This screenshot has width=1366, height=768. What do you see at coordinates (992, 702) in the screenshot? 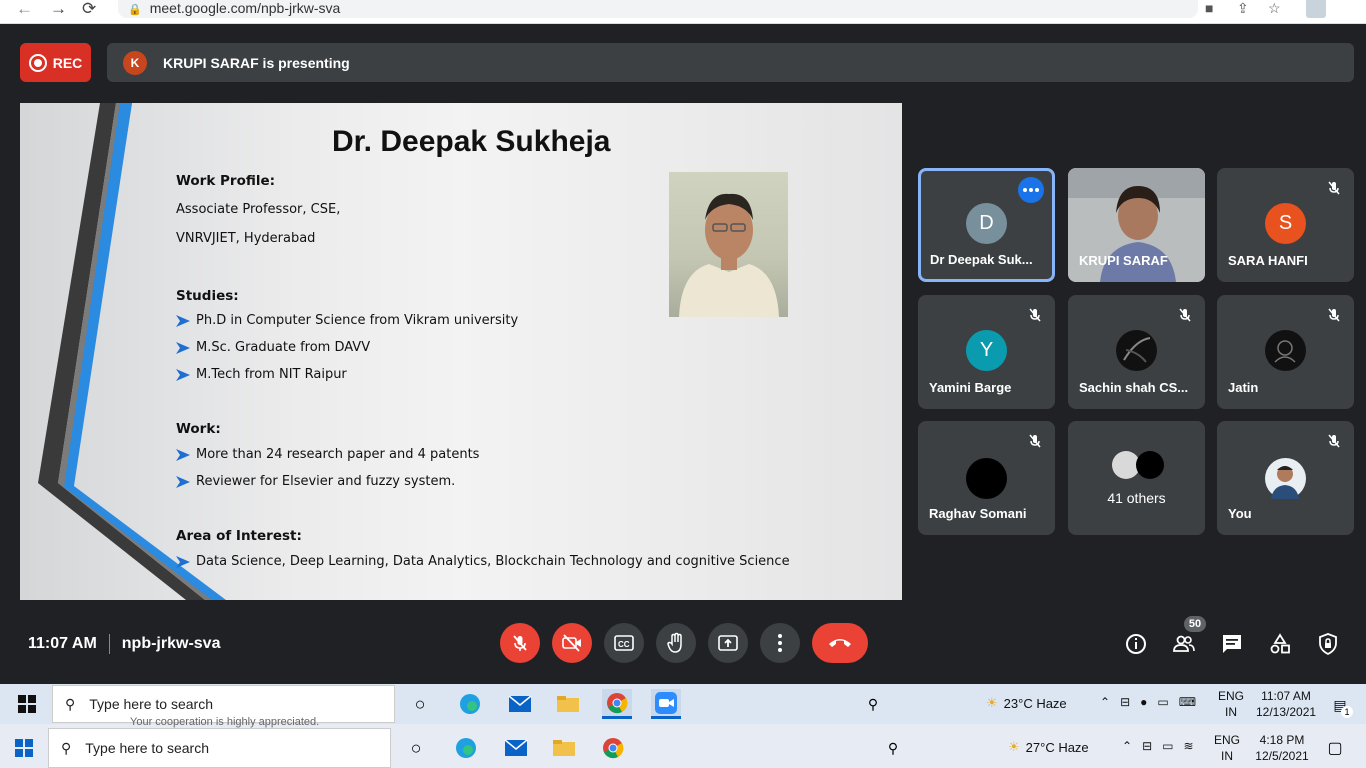
I see `weather-icon: ☀` at bounding box center [992, 702].